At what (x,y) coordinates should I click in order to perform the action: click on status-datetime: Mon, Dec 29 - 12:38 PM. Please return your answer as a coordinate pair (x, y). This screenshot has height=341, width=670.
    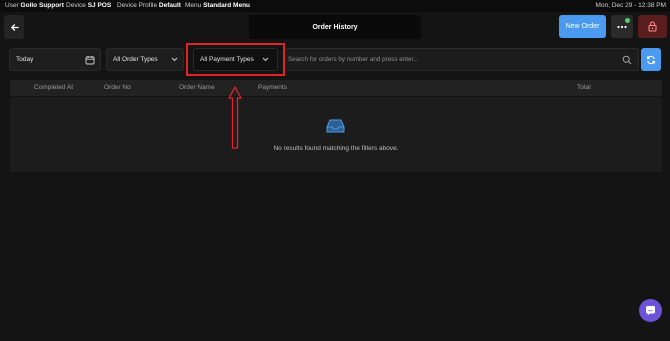
    Looking at the image, I should click on (630, 5).